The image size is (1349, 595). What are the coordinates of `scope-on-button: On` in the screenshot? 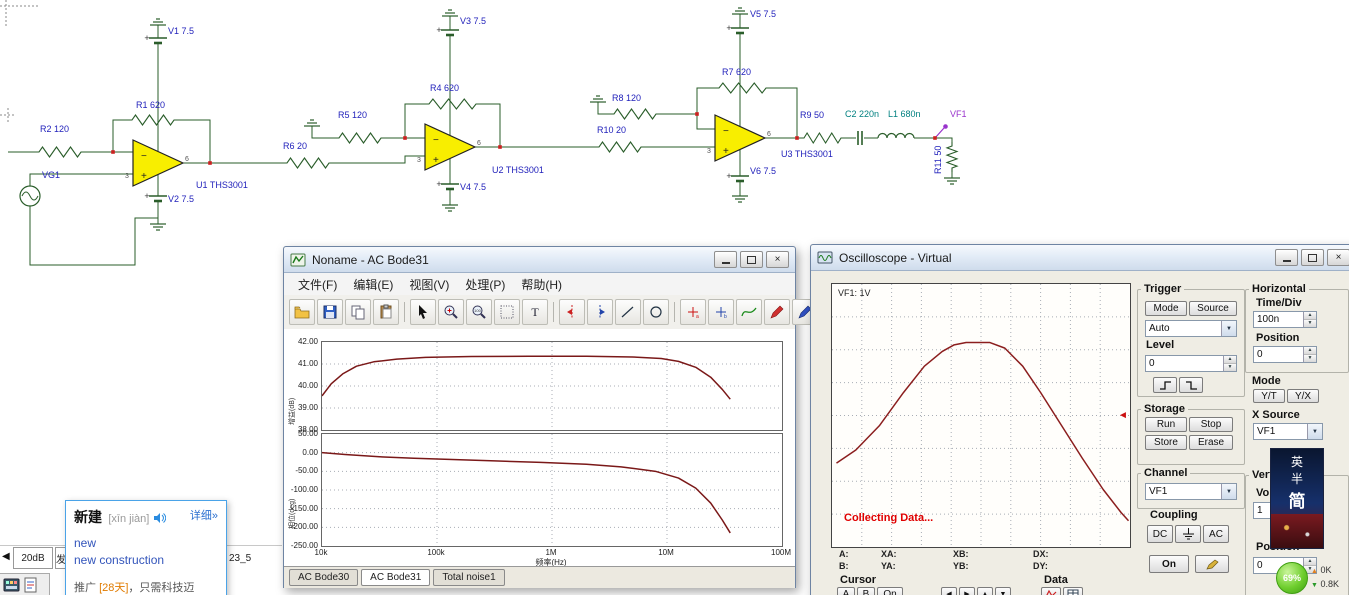 It's located at (1169, 564).